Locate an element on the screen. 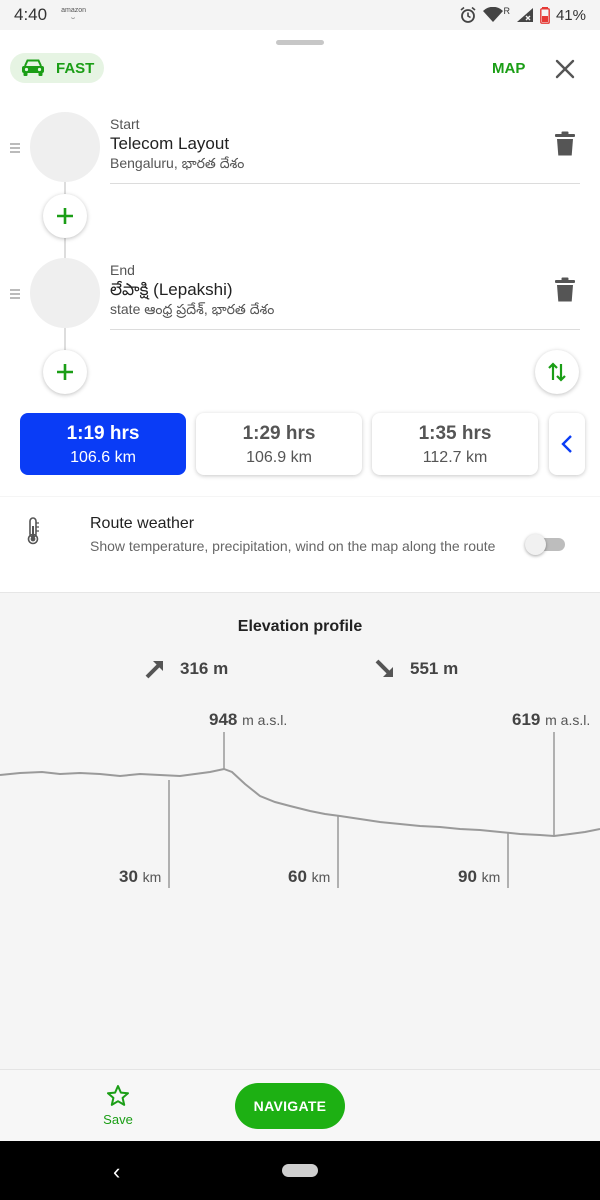 This screenshot has width=600, height=1200. route-distance: 112.7 km is located at coordinates (455, 457).